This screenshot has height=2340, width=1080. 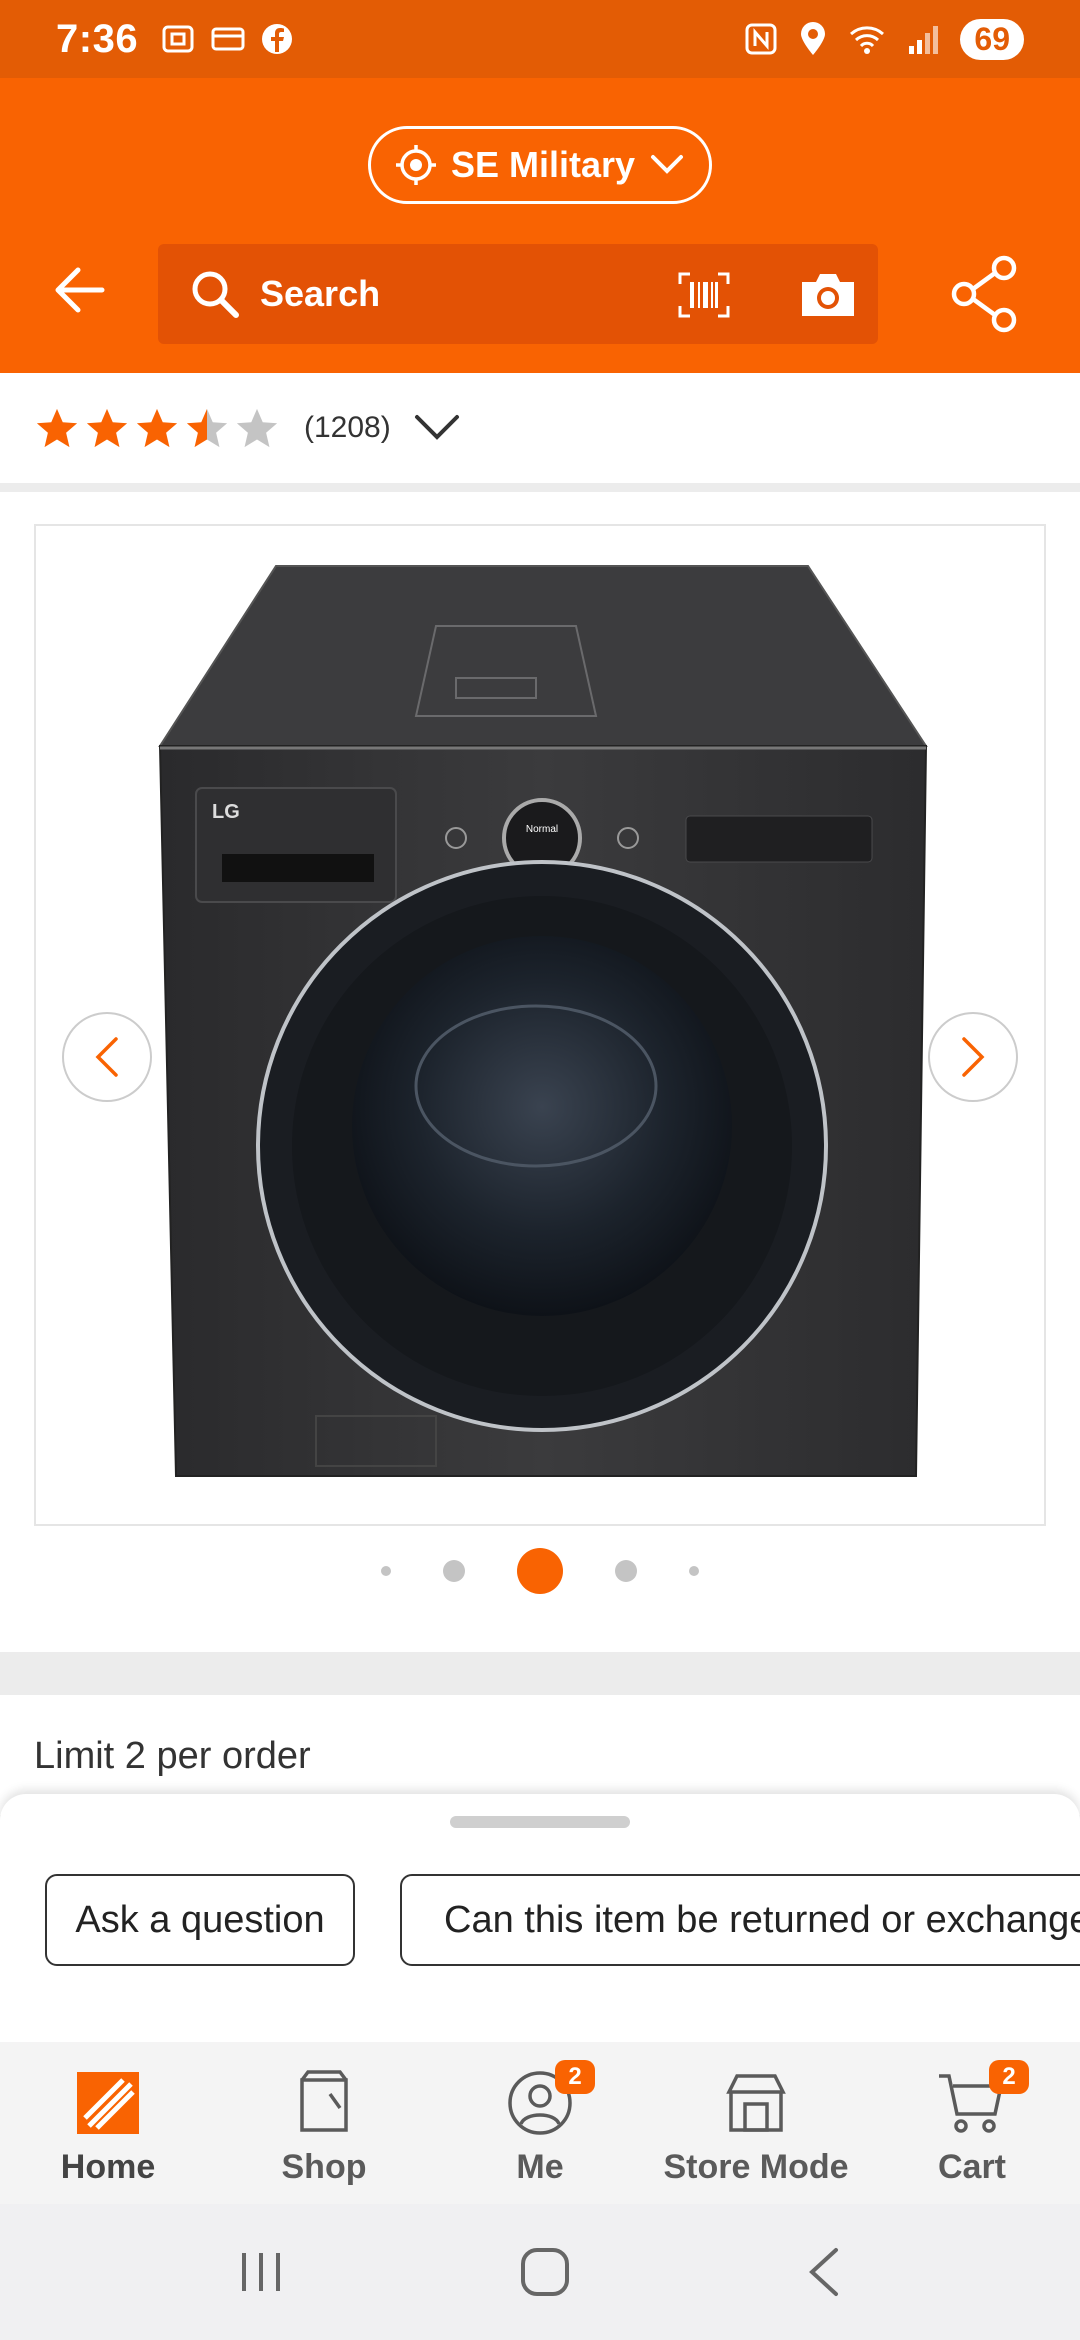 What do you see at coordinates (226, 812) in the screenshot?
I see `brand-logo-text: LG` at bounding box center [226, 812].